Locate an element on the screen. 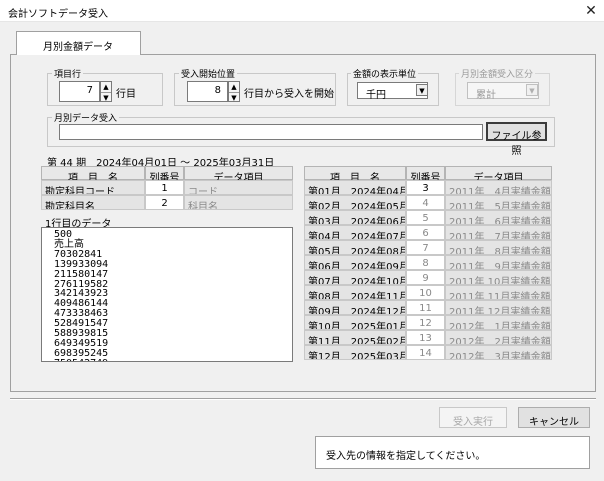 This screenshot has width=604, height=481. right-row-name: 第05月 2024年08月 is located at coordinates (355, 247).